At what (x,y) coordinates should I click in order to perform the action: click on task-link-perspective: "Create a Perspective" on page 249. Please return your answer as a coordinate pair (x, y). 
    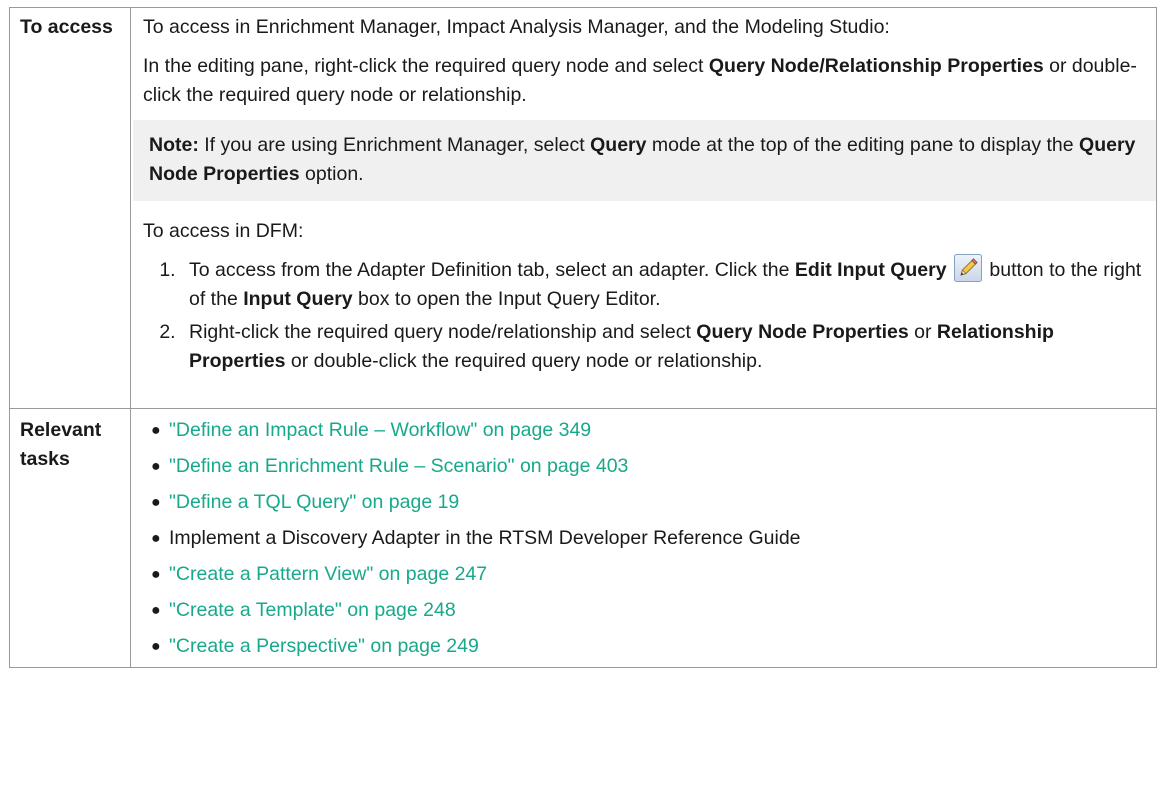
    Looking at the image, I should click on (324, 646).